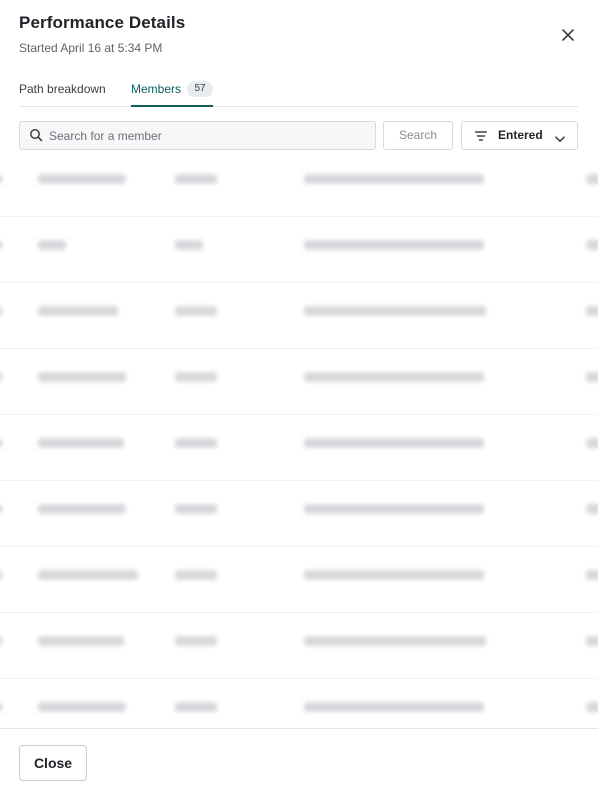 Image resolution: width=598 pixels, height=793 pixels. I want to click on chevron-down-icon, so click(560, 139).